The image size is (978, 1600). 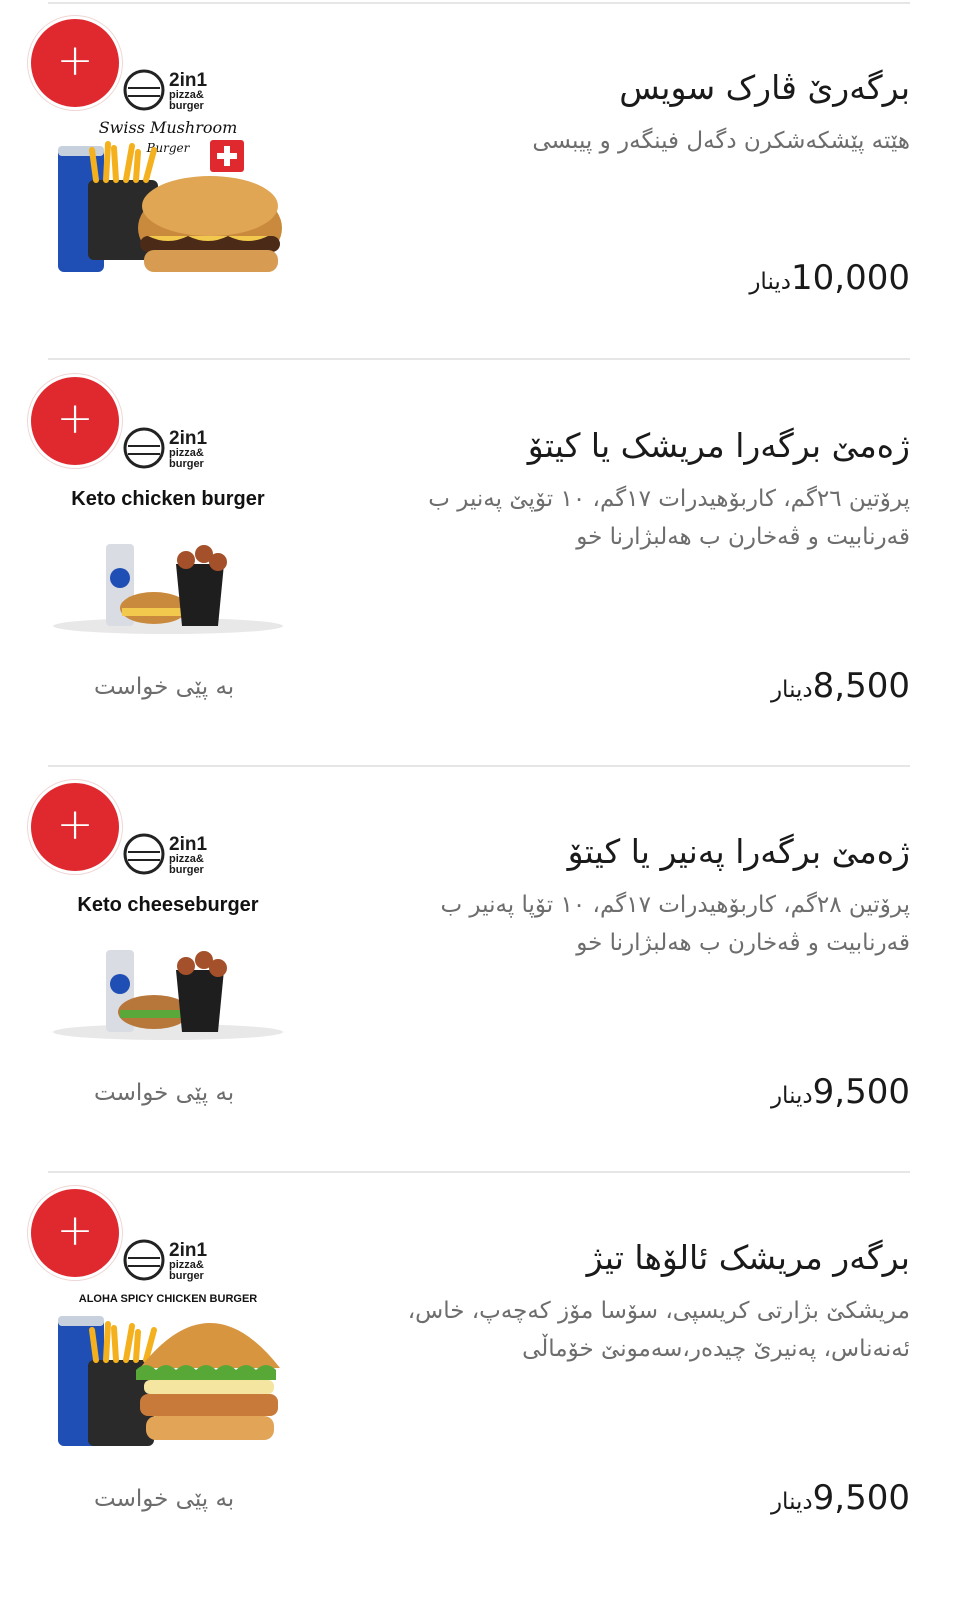 What do you see at coordinates (738, 851) in the screenshot?
I see `item-title: ژەمێ برگەرا پەنیر یا کیتۆ` at bounding box center [738, 851].